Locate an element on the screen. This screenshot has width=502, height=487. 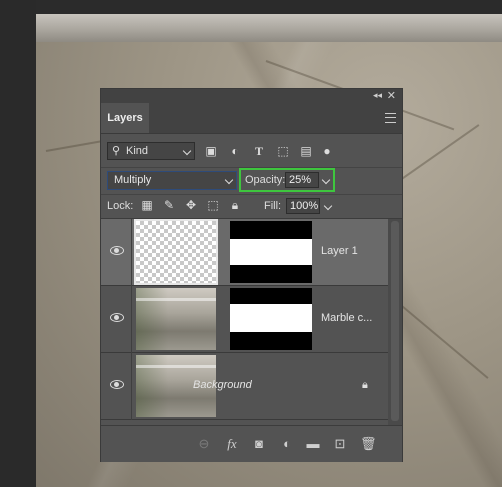
blend-mode-value: Multiply is located at coordinates (133, 180).